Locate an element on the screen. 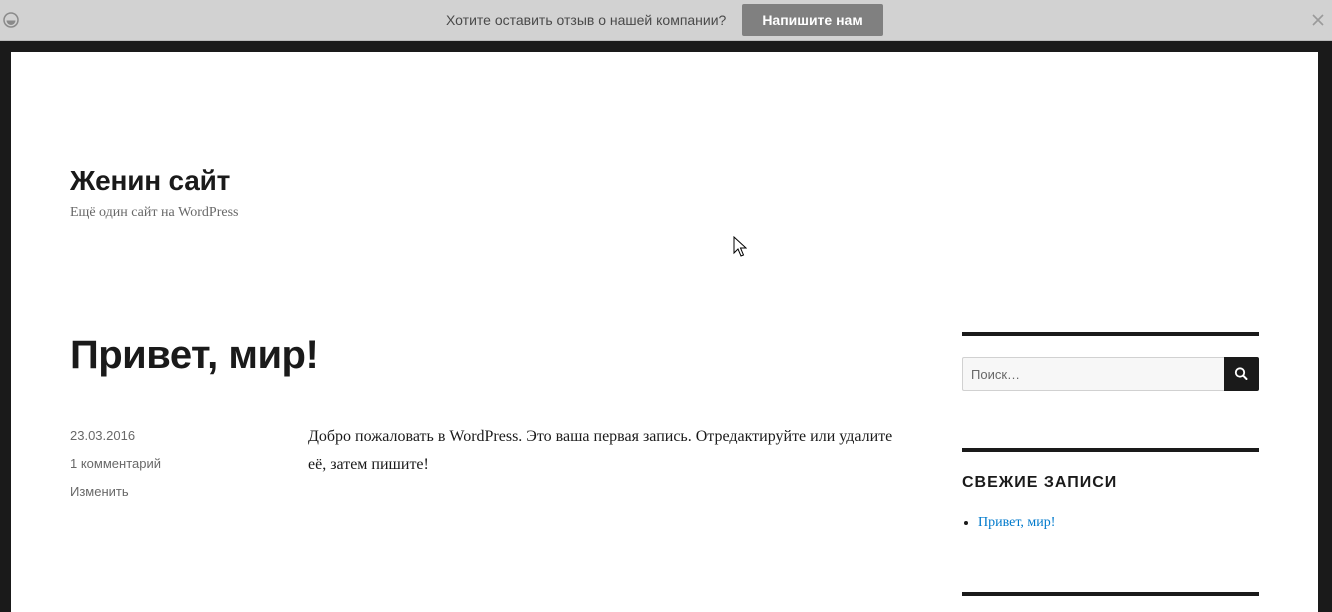 Image resolution: width=1332 pixels, height=612 pixels. notice-text: Хотите оставить отзыв о нашей компании? is located at coordinates (586, 20).